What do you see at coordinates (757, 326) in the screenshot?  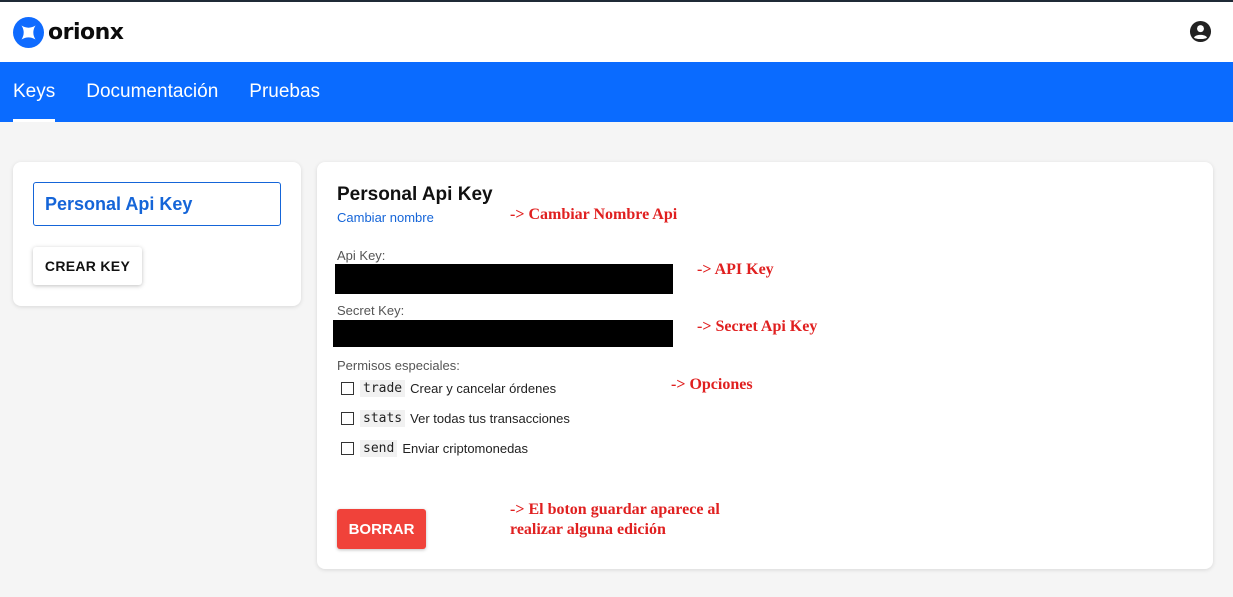 I see `annotation-secret-key: -> Secret Api Key` at bounding box center [757, 326].